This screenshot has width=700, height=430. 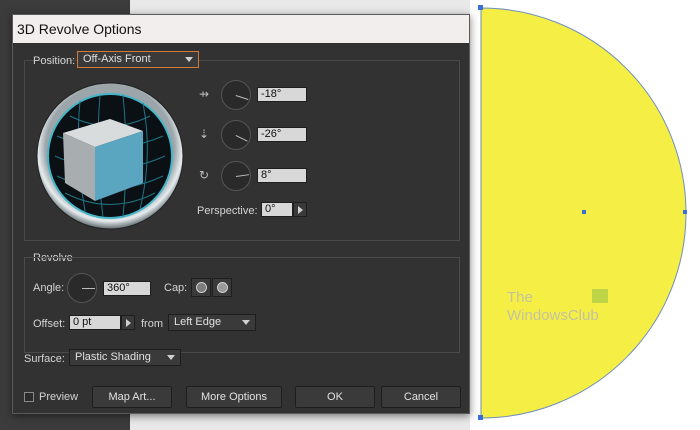 I want to click on offset-slider-button, so click(x=128, y=322).